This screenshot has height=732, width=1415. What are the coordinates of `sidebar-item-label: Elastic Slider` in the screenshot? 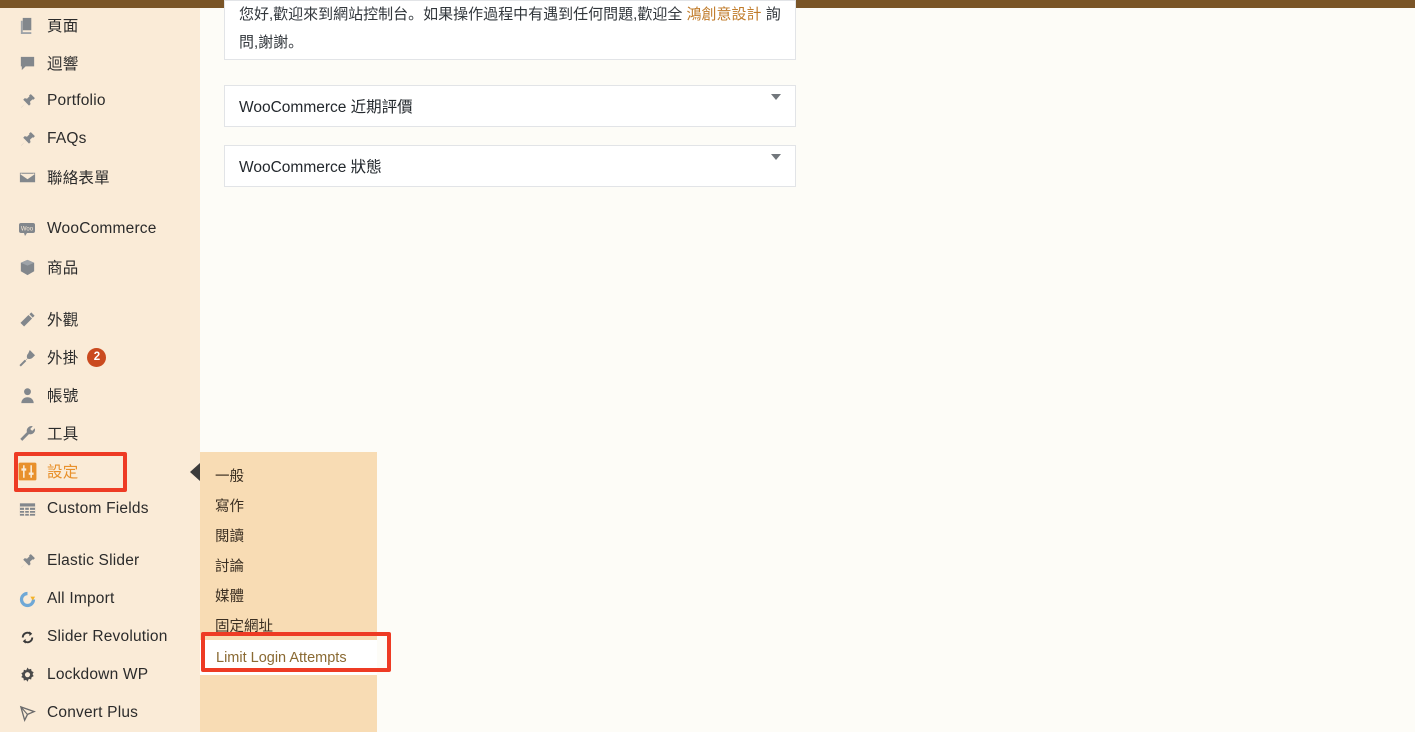 It's located at (93, 560).